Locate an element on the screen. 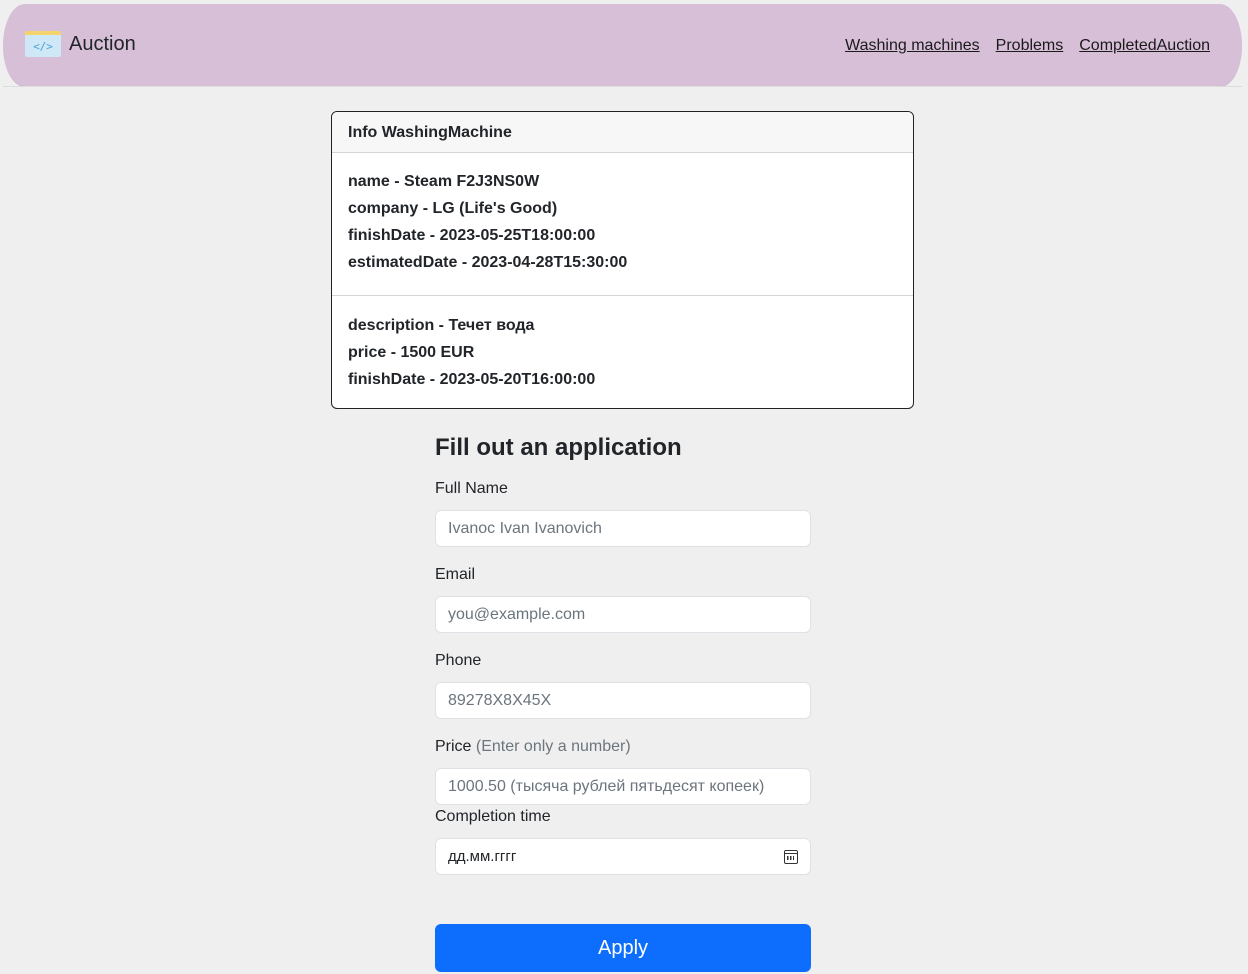  machine-finish-date: finishDate - 2023-05-25T18:00:00 is located at coordinates (472, 235).